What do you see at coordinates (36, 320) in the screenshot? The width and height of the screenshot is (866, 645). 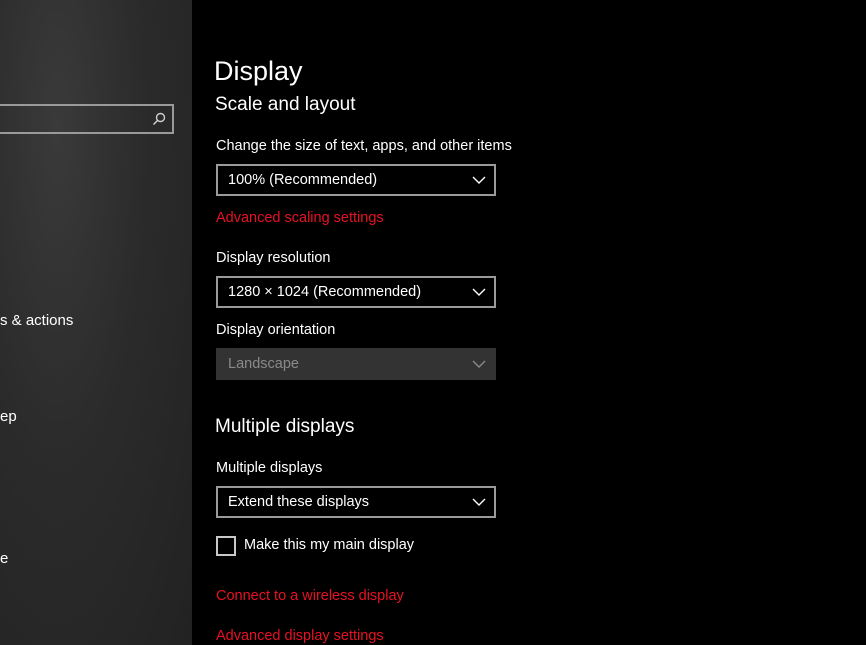 I see `sidebar-item-notifications: s & actions` at bounding box center [36, 320].